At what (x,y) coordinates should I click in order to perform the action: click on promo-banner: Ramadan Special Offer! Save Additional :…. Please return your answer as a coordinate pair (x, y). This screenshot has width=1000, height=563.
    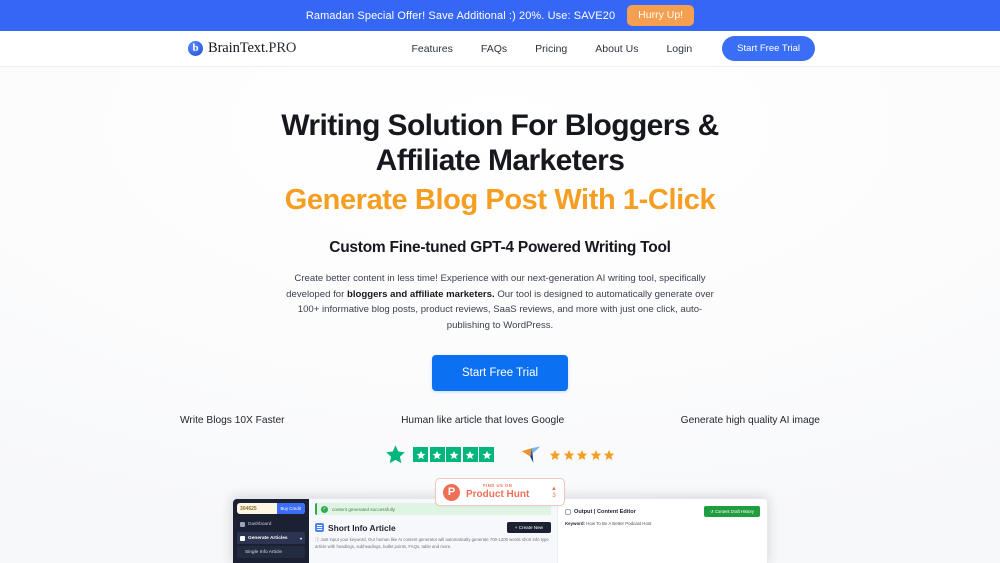
    Looking at the image, I should click on (500, 15).